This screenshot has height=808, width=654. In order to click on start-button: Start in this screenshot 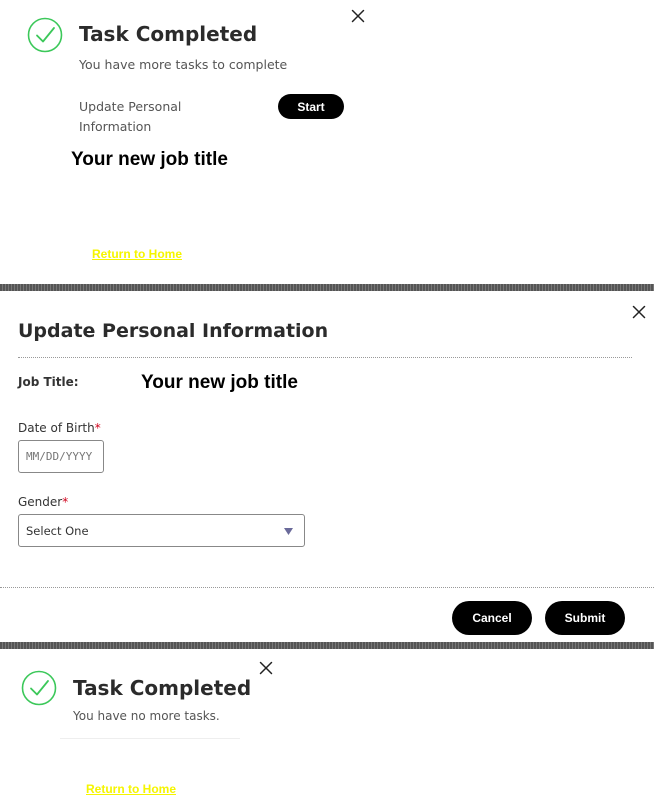, I will do `click(311, 106)`.